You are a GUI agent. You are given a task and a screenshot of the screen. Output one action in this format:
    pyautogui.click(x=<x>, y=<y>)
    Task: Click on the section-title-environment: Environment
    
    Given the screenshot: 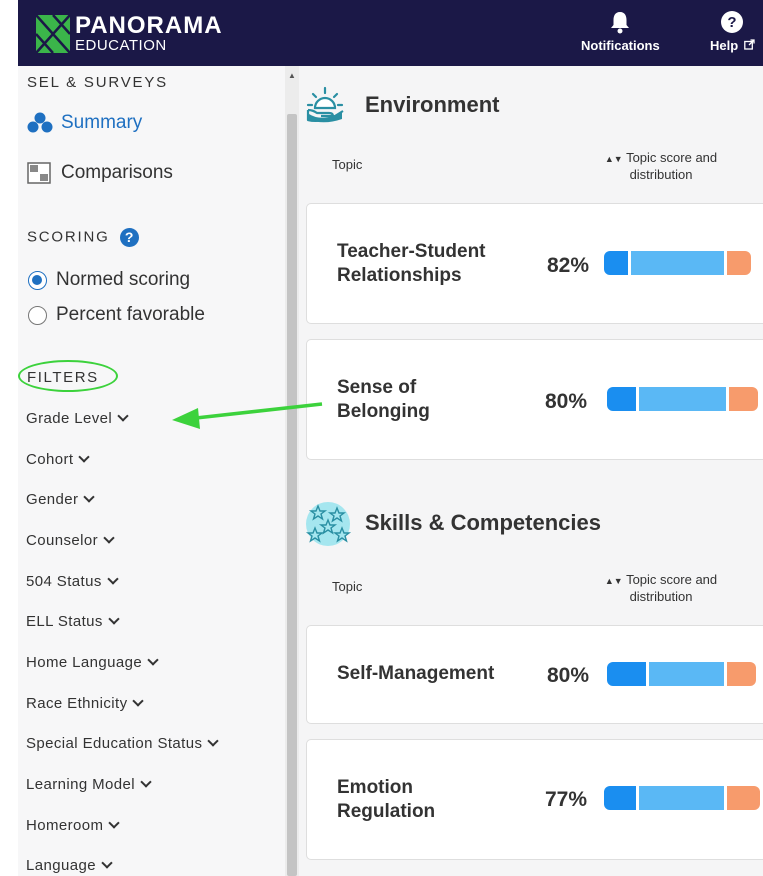 What is the action you would take?
    pyautogui.click(x=432, y=104)
    